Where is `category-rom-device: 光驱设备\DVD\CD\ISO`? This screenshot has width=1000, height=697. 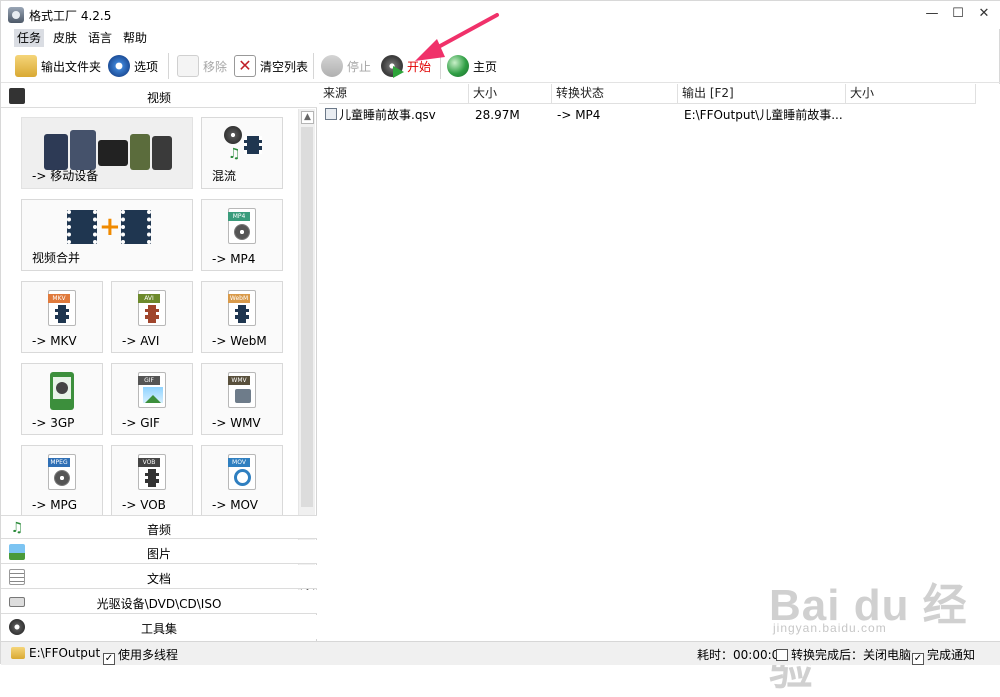 category-rom-device: 光驱设备\DVD\CD\ISO is located at coordinates (159, 602).